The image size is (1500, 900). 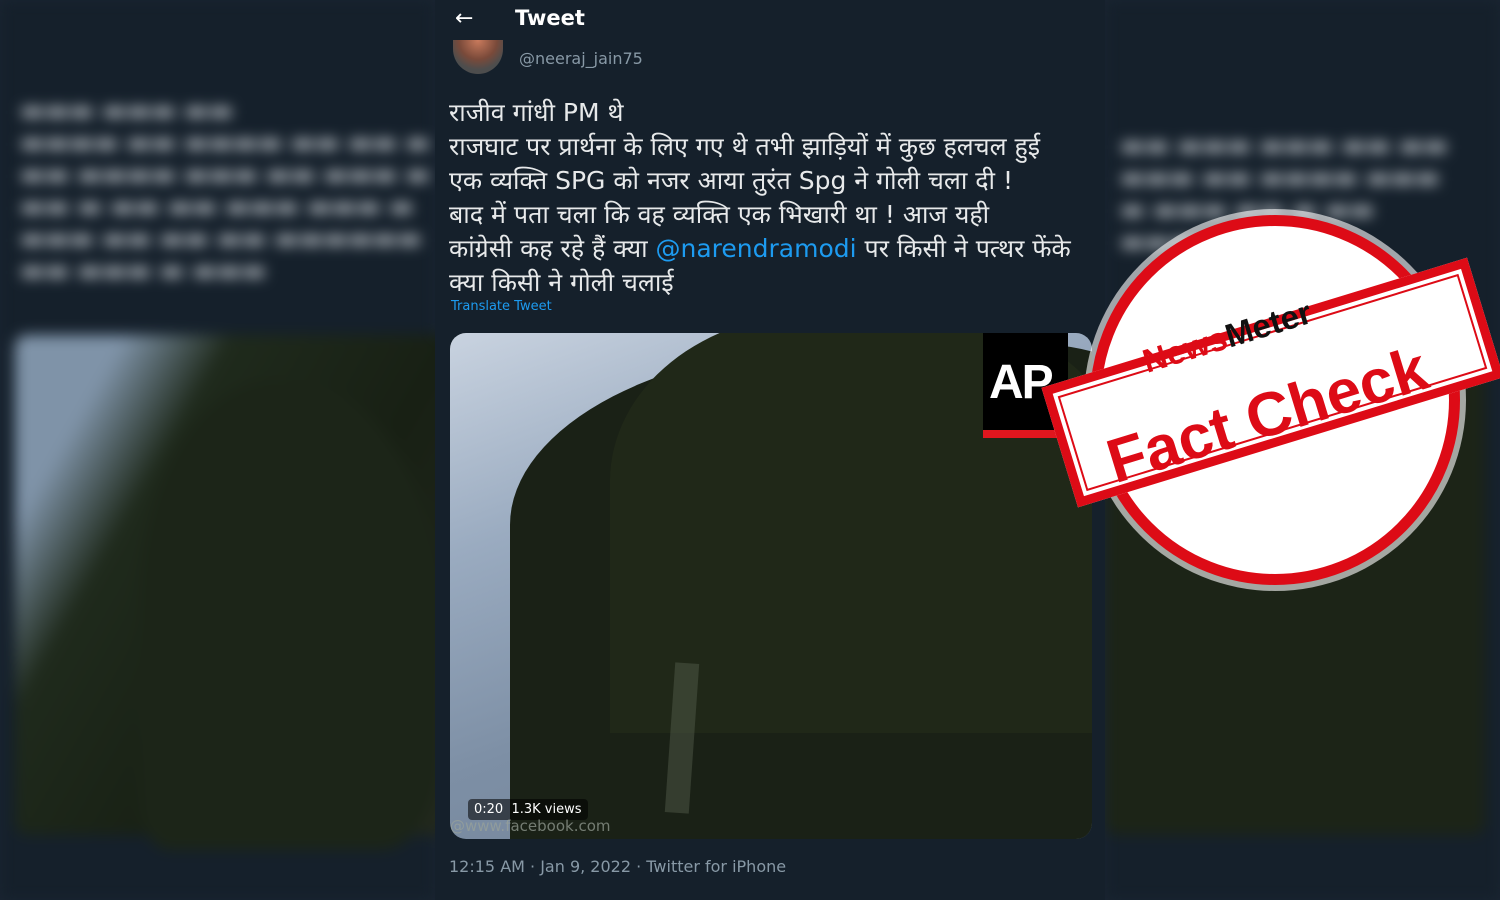 What do you see at coordinates (1021, 382) in the screenshot?
I see `ap-logo-text: AP` at bounding box center [1021, 382].